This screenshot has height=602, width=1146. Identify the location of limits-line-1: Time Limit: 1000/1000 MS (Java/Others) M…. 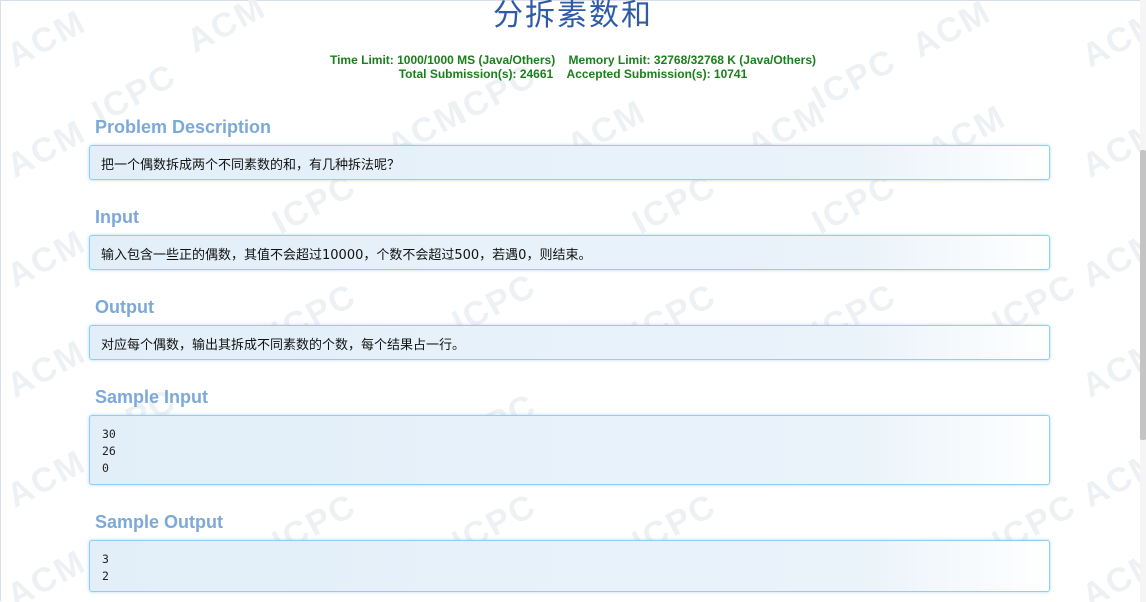
(573, 60).